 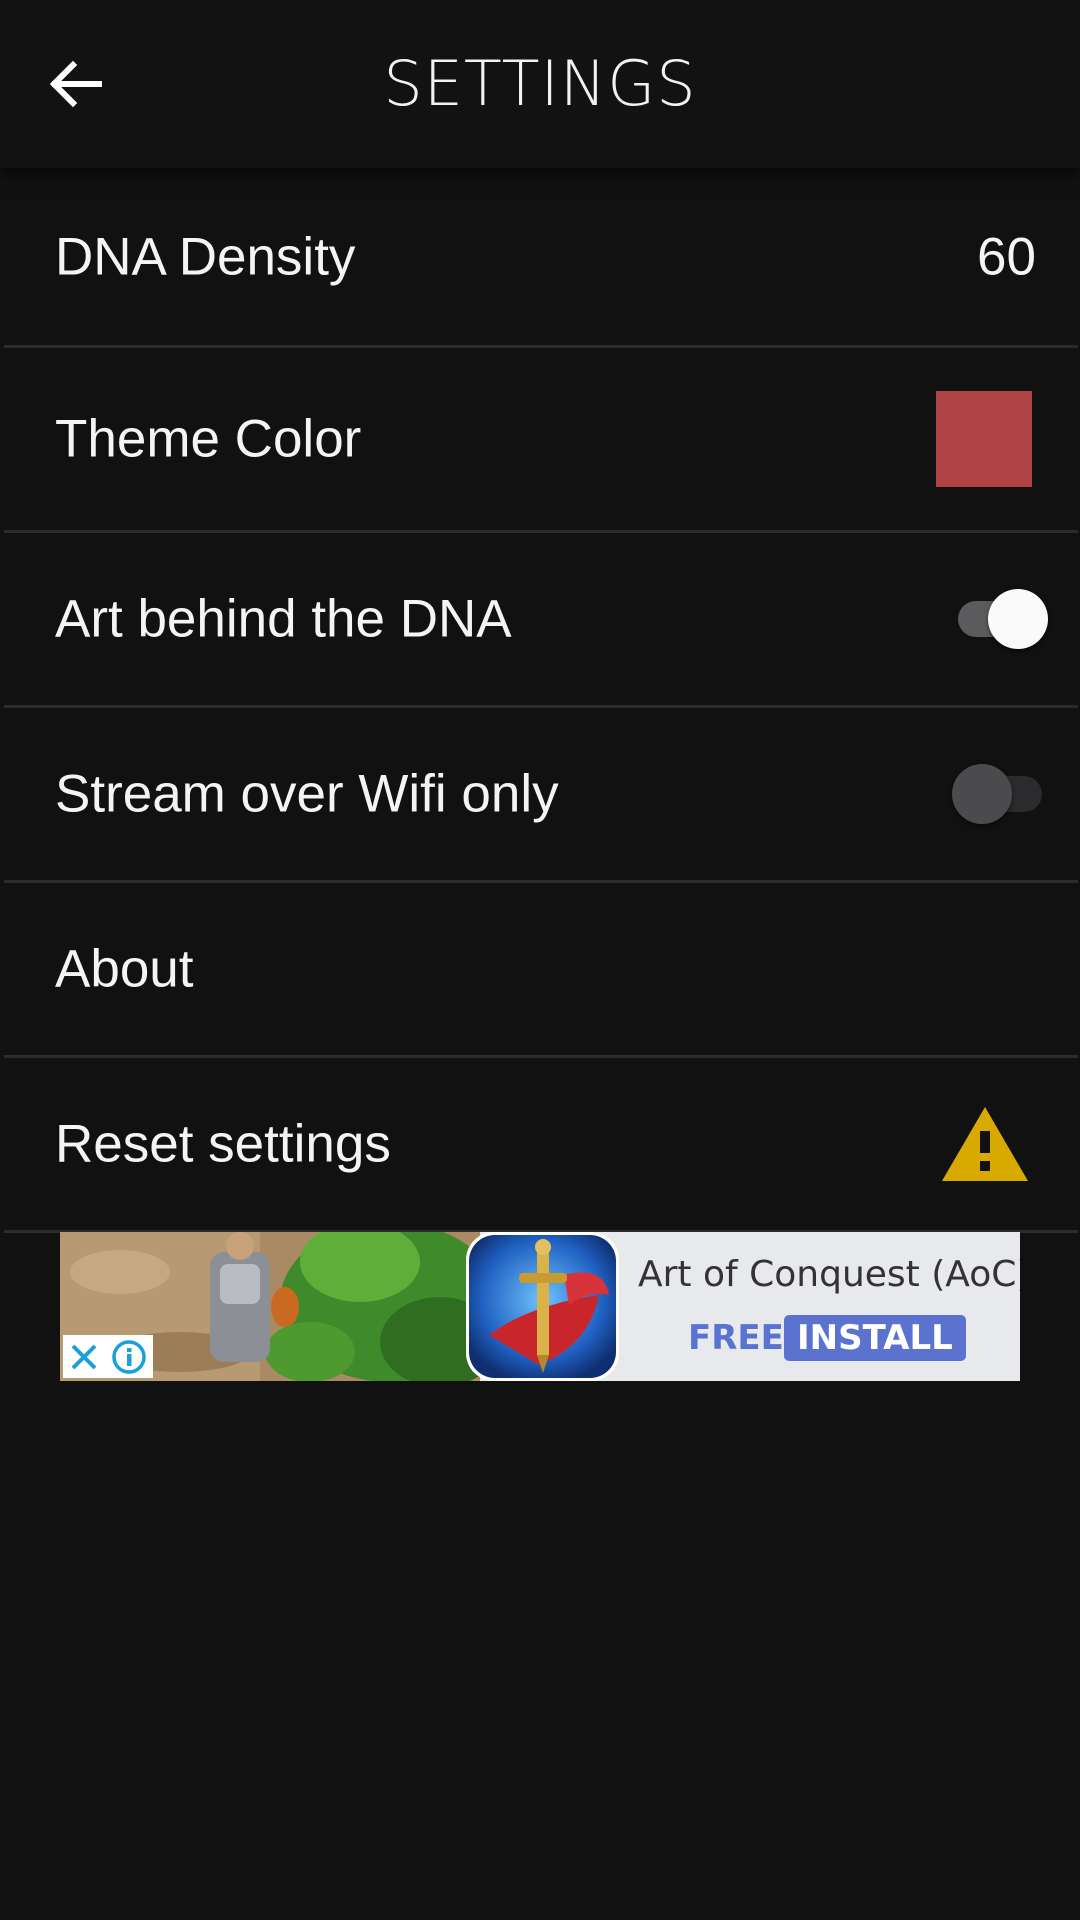 I want to click on ad-app-icon, so click(x=542, y=1306).